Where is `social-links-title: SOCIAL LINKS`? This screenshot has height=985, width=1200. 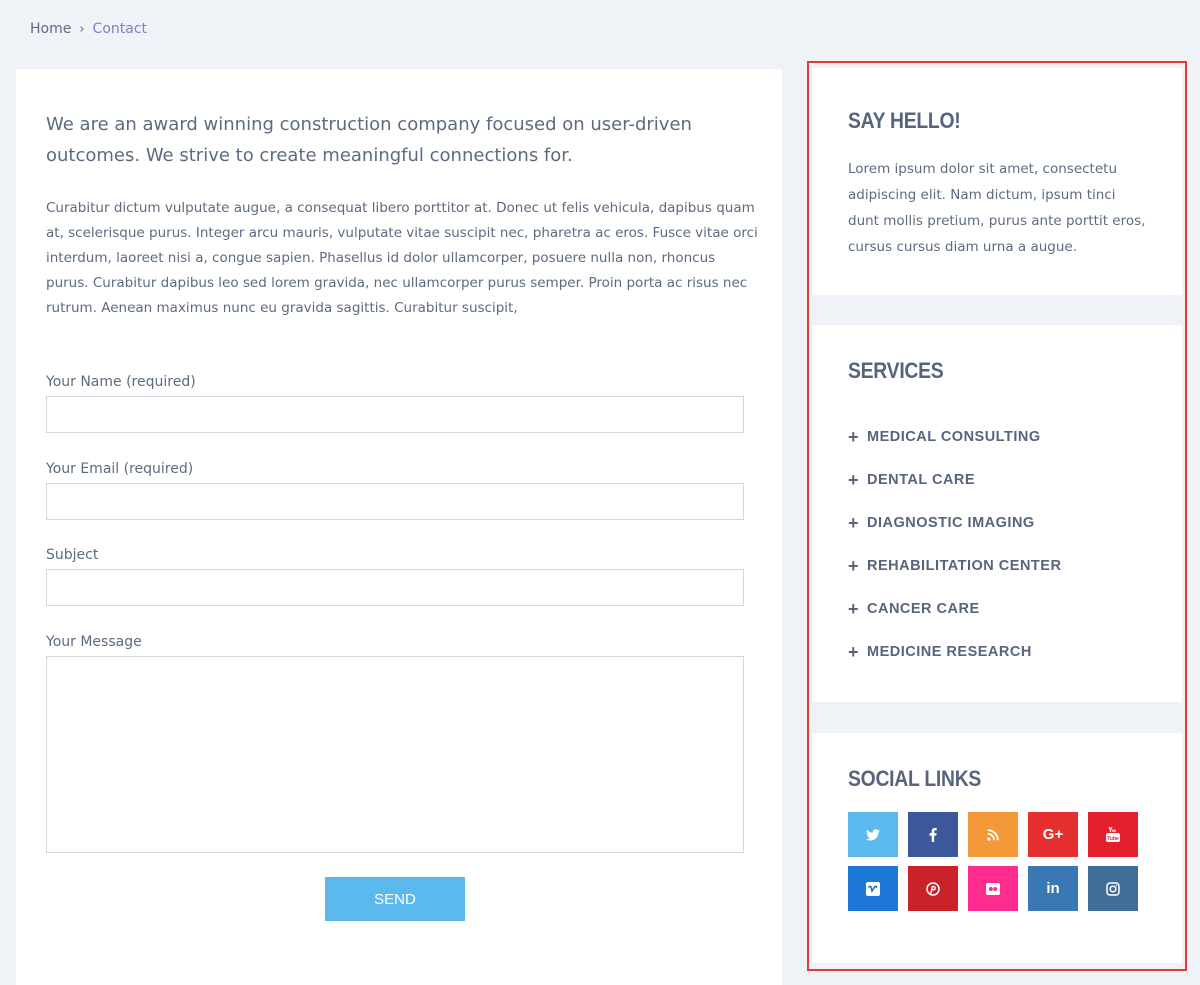 social-links-title: SOCIAL LINKS is located at coordinates (915, 778).